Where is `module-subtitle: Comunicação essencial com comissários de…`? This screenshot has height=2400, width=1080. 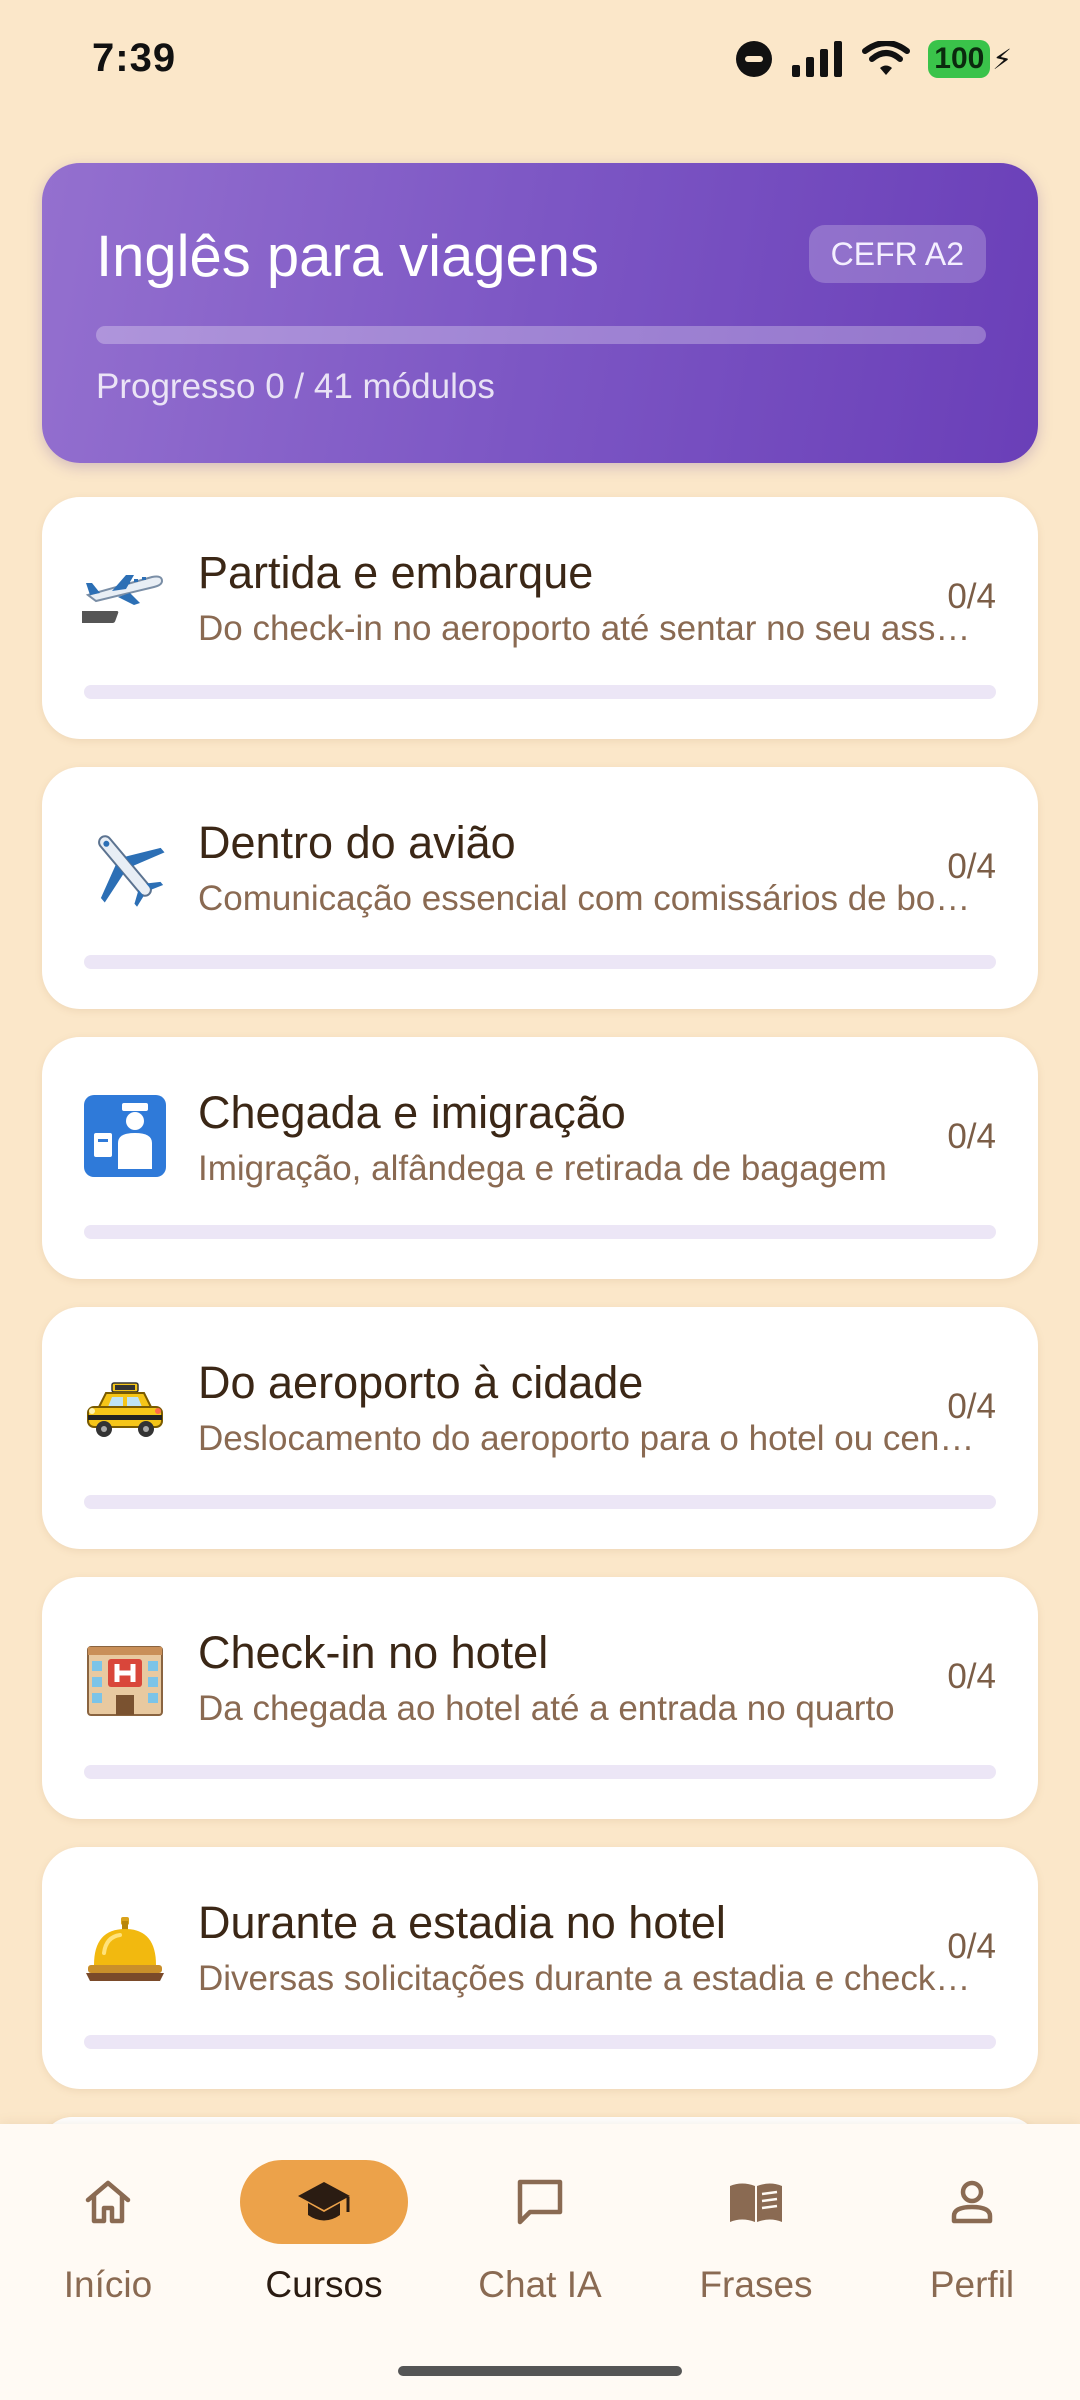 module-subtitle: Comunicação essencial com comissários de… is located at coordinates (588, 898).